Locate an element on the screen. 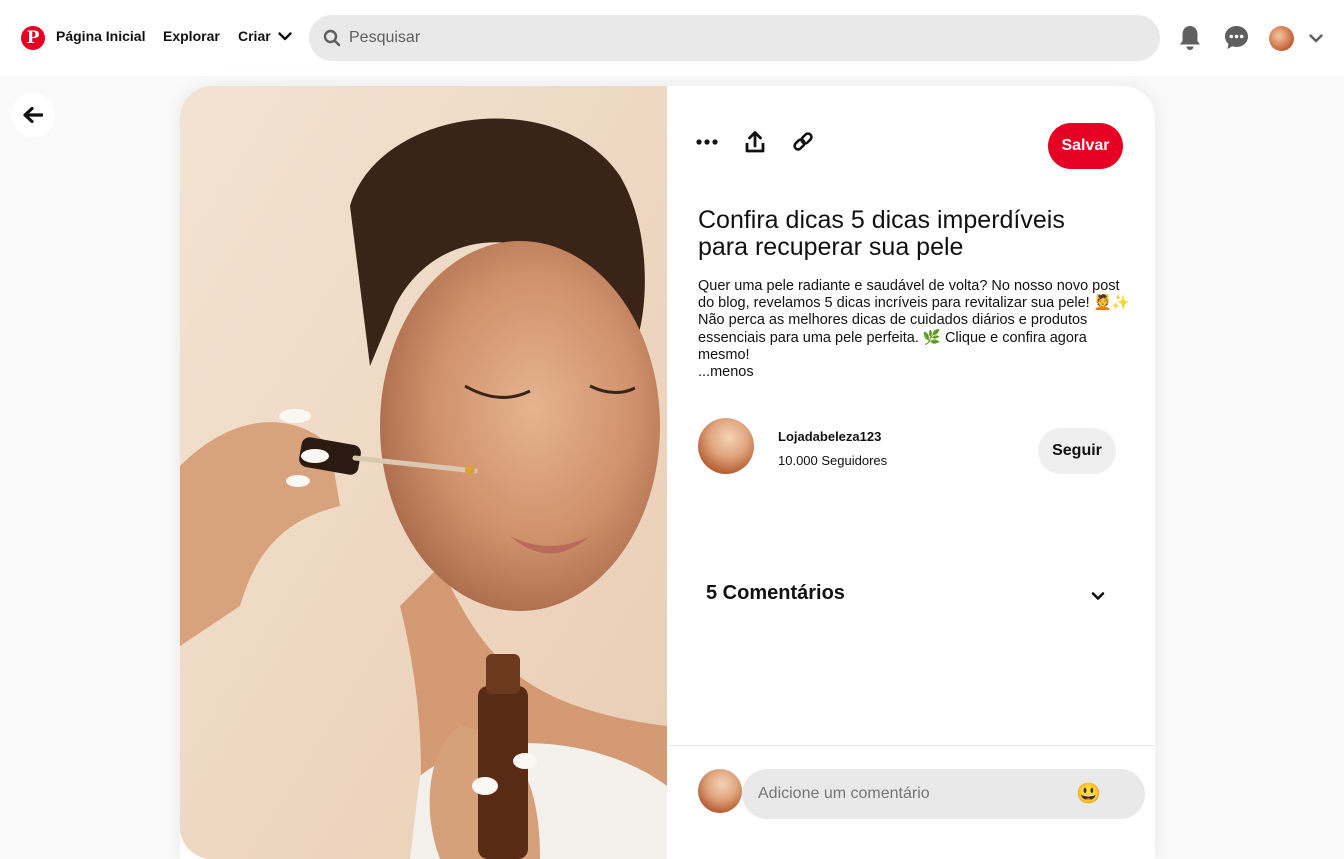 This screenshot has width=1344, height=859. link-icon is located at coordinates (803, 142).